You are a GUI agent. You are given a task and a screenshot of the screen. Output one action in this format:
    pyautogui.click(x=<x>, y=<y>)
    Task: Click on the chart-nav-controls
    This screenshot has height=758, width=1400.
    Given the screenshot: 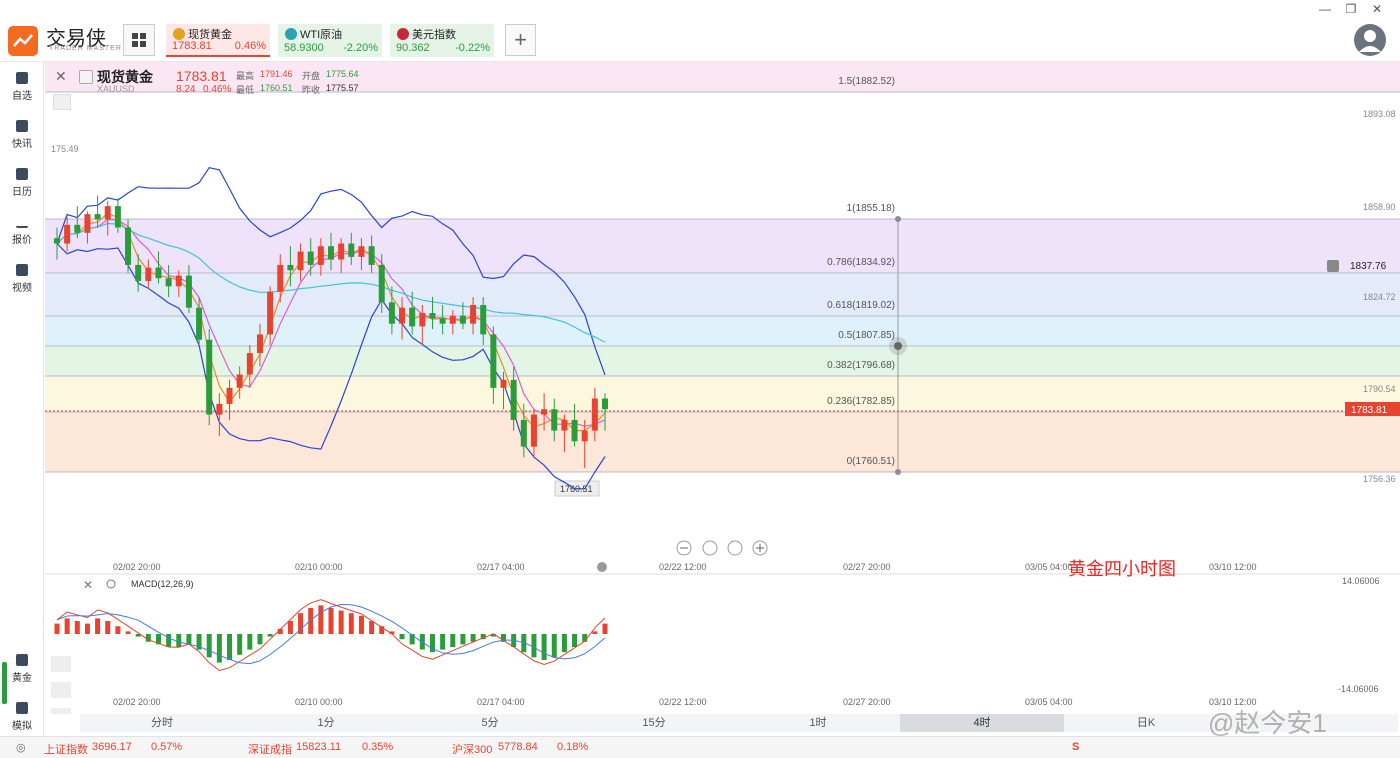 What is the action you would take?
    pyautogui.click(x=722, y=548)
    